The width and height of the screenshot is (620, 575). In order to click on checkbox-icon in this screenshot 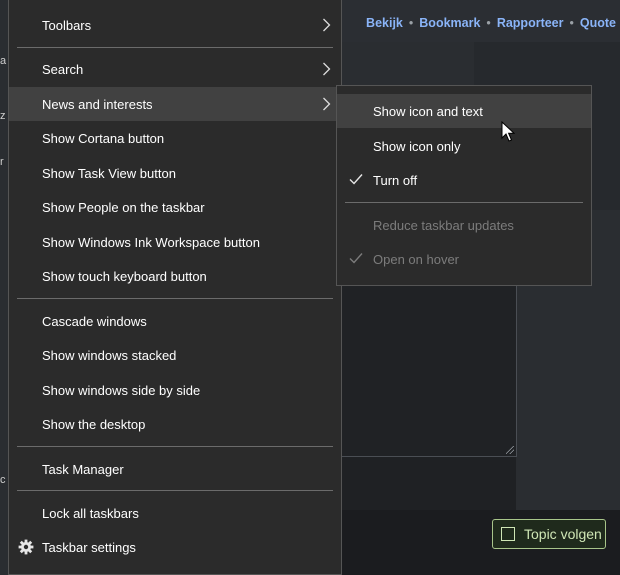, I will do `click(508, 534)`.